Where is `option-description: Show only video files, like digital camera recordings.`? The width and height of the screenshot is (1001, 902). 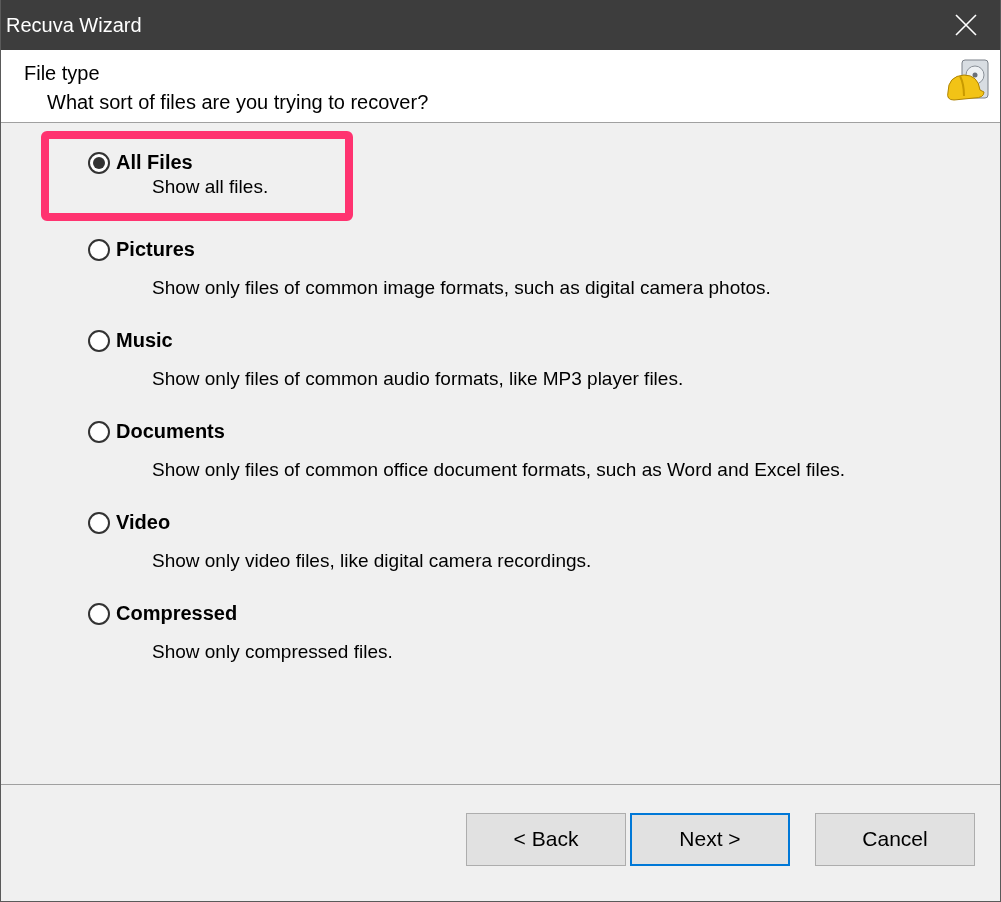 option-description: Show only video files, like digital camera recordings. is located at coordinates (372, 561).